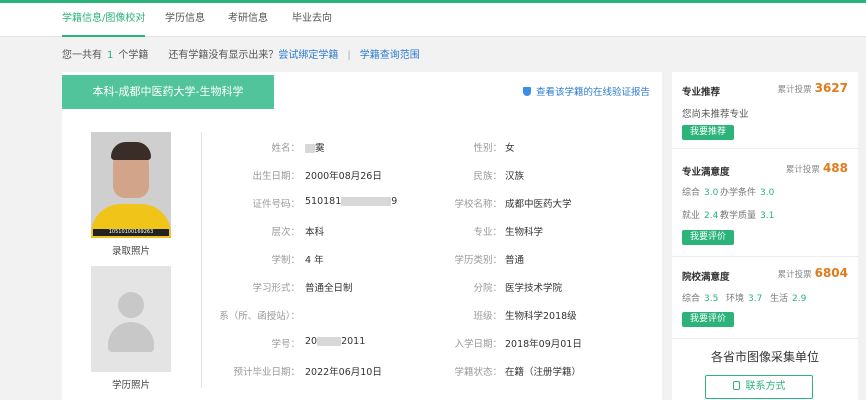 The height and width of the screenshot is (400, 866). I want to click on school-satisfaction-title: 院校满意度, so click(706, 277).